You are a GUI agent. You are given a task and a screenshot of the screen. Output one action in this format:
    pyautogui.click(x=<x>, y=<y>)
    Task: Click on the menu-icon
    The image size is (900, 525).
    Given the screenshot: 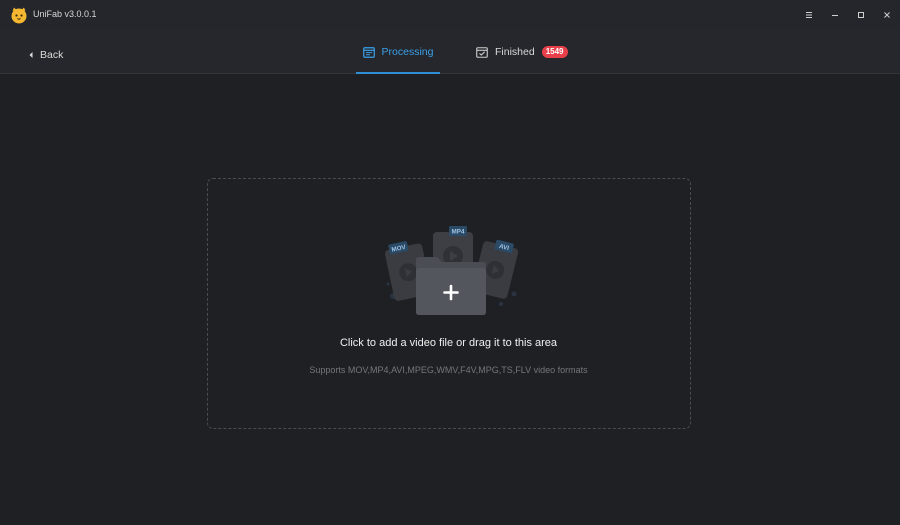 What is the action you would take?
    pyautogui.click(x=809, y=15)
    